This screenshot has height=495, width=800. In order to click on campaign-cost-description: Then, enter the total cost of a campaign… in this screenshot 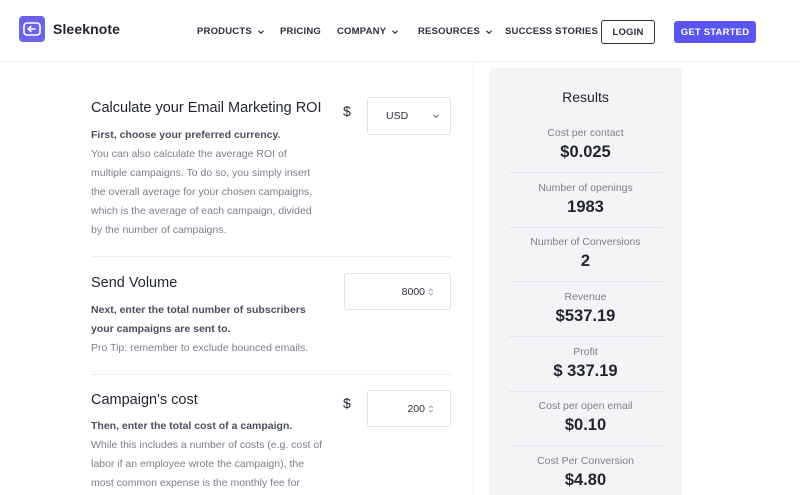, I will do `click(216, 455)`.